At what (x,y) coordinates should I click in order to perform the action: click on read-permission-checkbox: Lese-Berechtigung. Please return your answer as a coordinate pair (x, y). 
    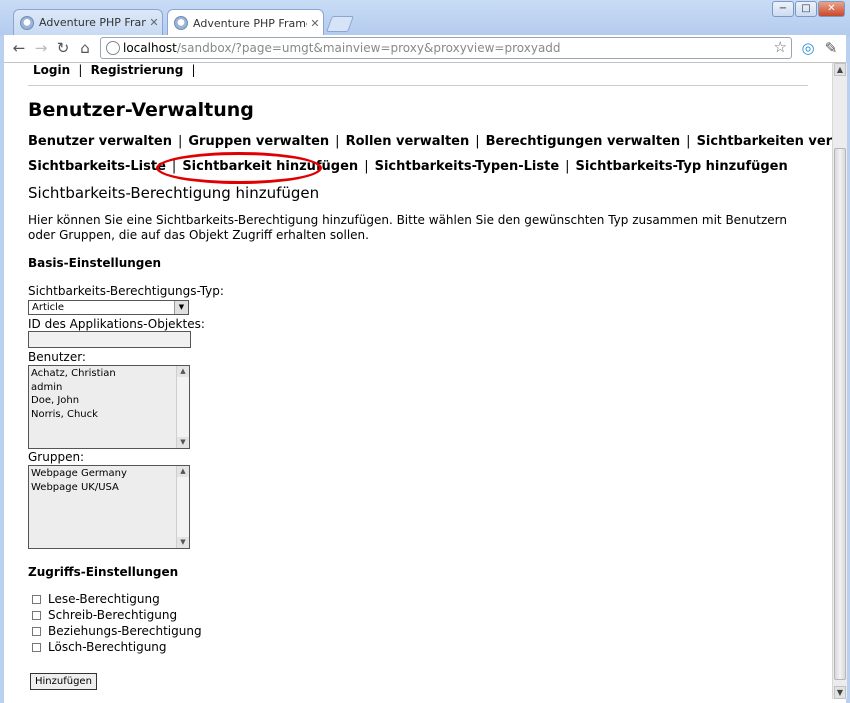
    Looking at the image, I should click on (96, 599).